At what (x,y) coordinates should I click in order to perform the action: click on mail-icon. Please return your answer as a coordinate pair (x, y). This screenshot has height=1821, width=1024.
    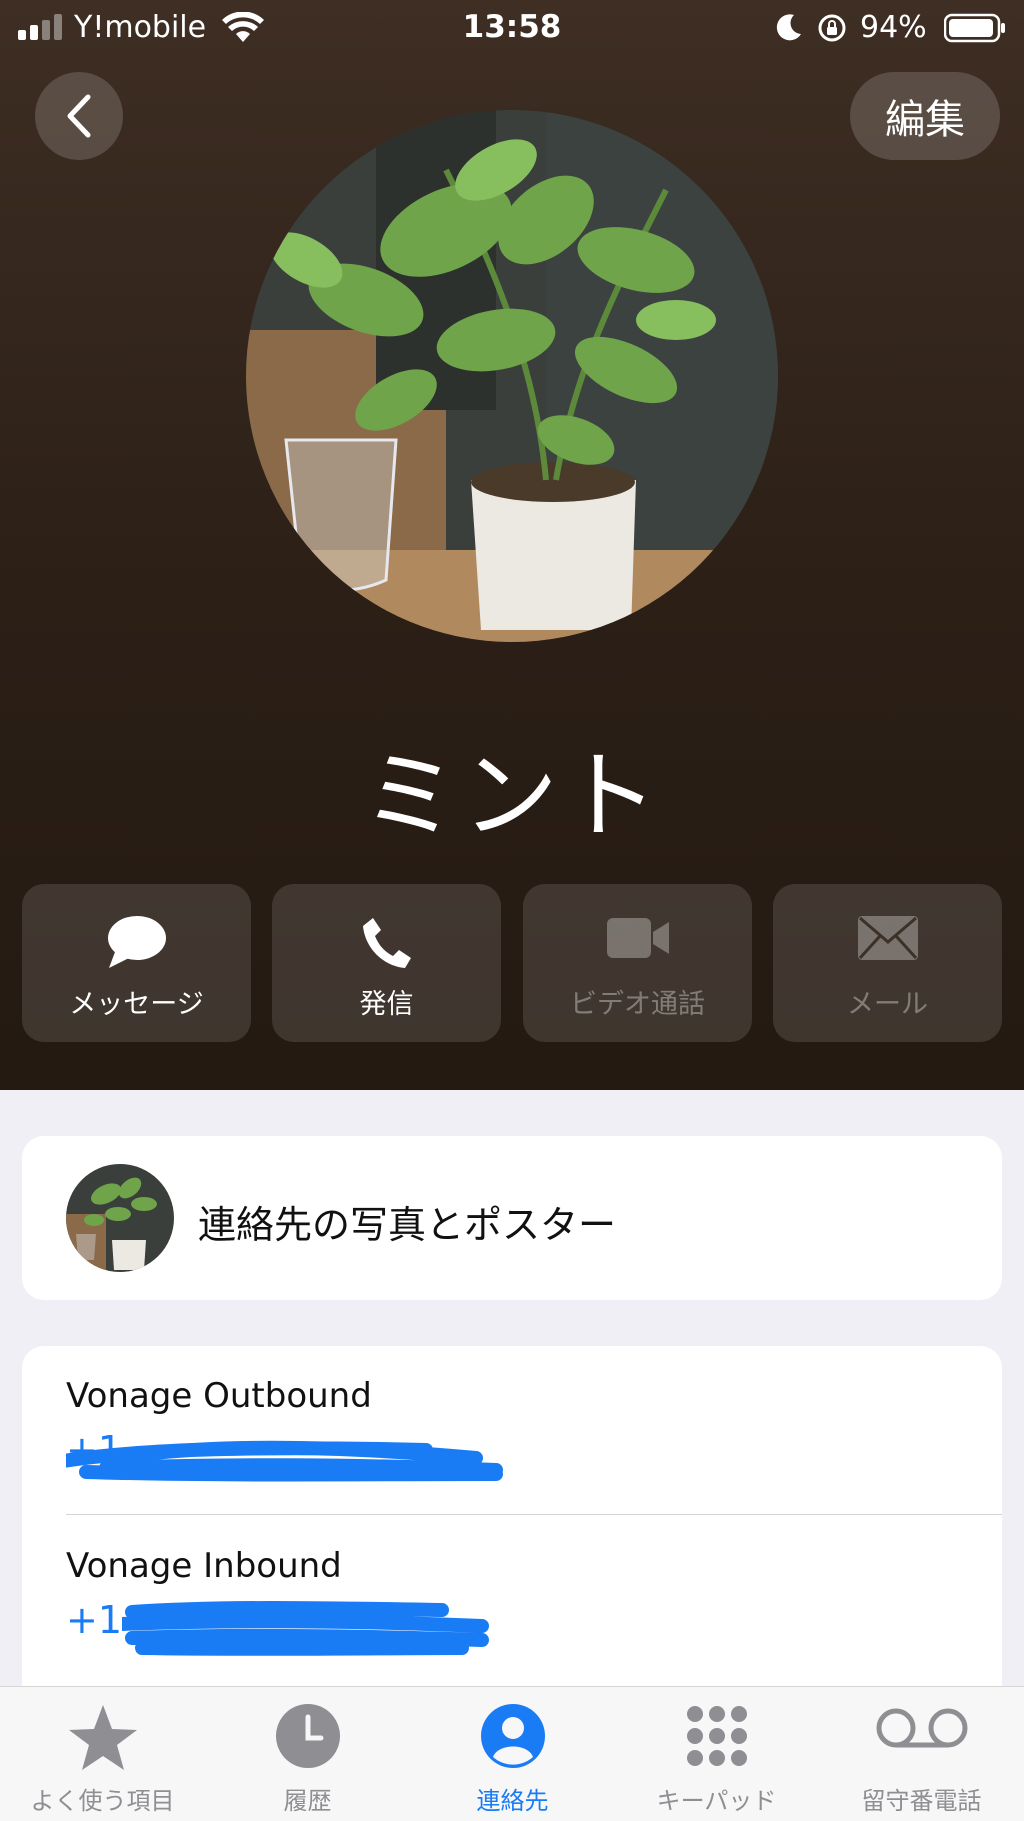
    Looking at the image, I should click on (887, 938).